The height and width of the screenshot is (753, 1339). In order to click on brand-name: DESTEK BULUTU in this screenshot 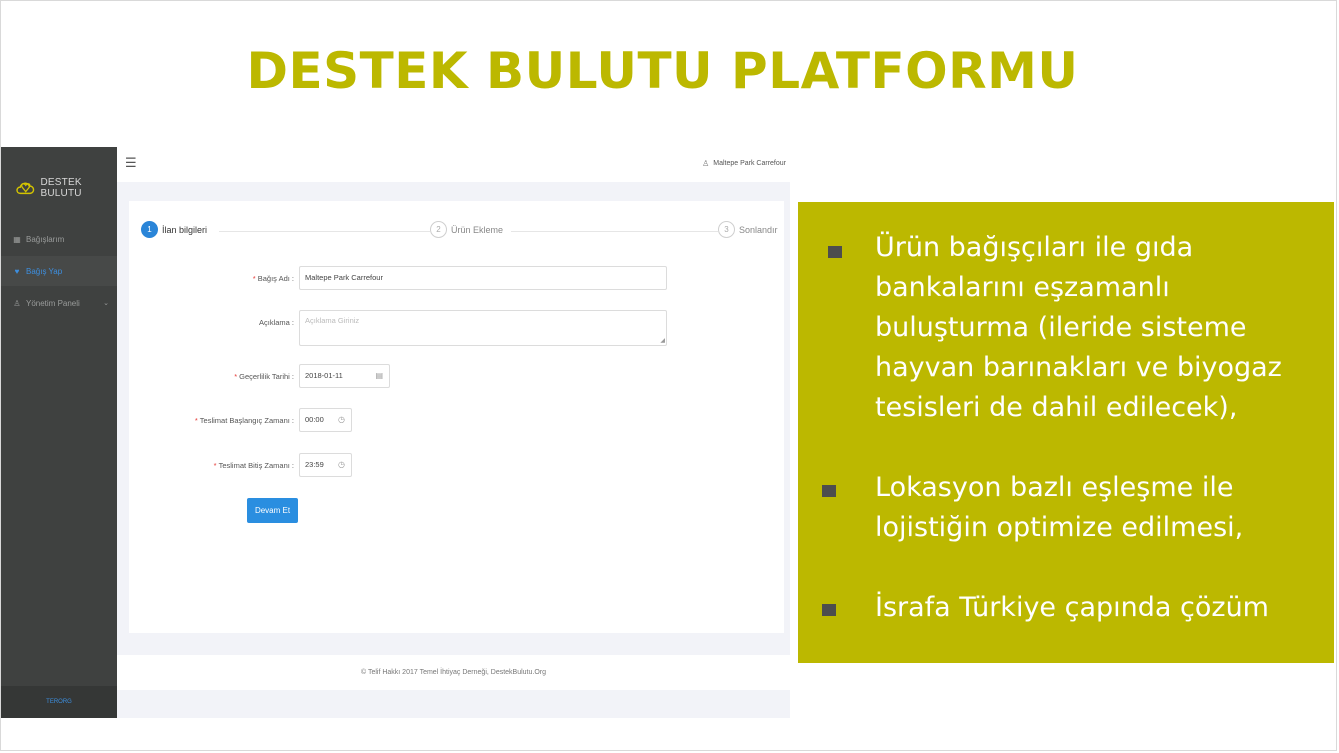, I will do `click(61, 188)`.